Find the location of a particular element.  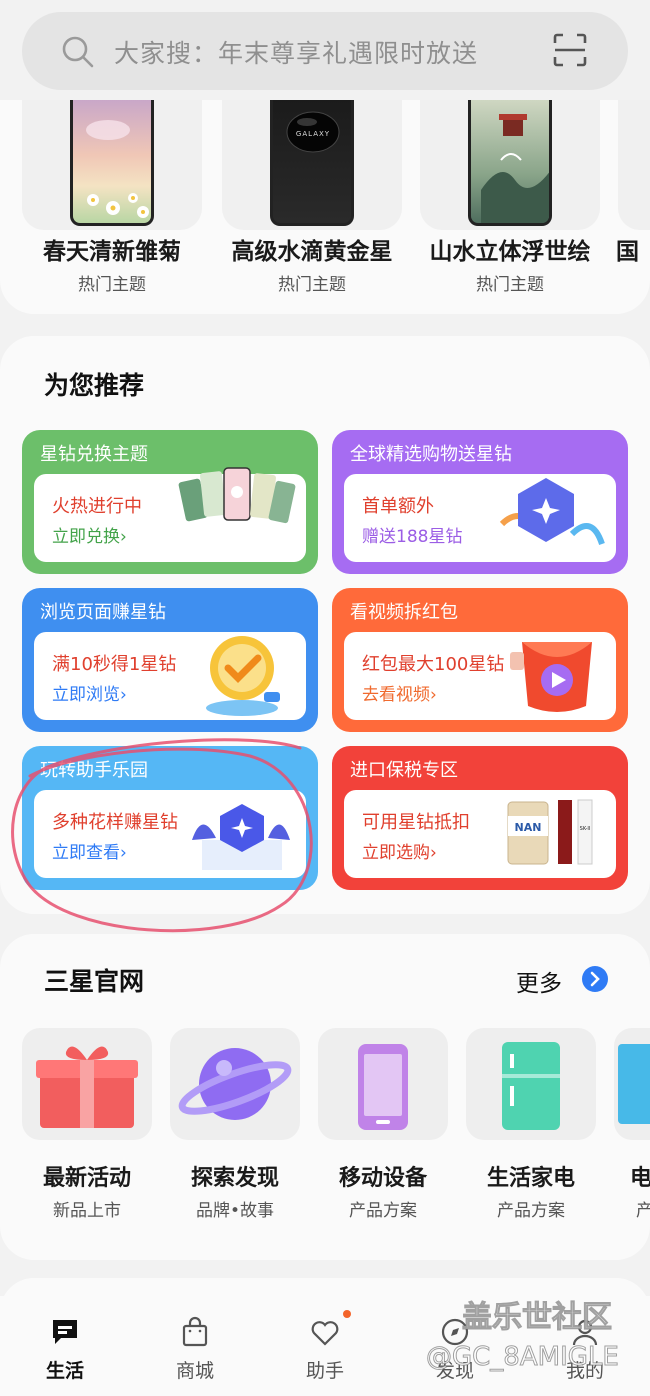

tab-profile: 我的 is located at coordinates (585, 1350).